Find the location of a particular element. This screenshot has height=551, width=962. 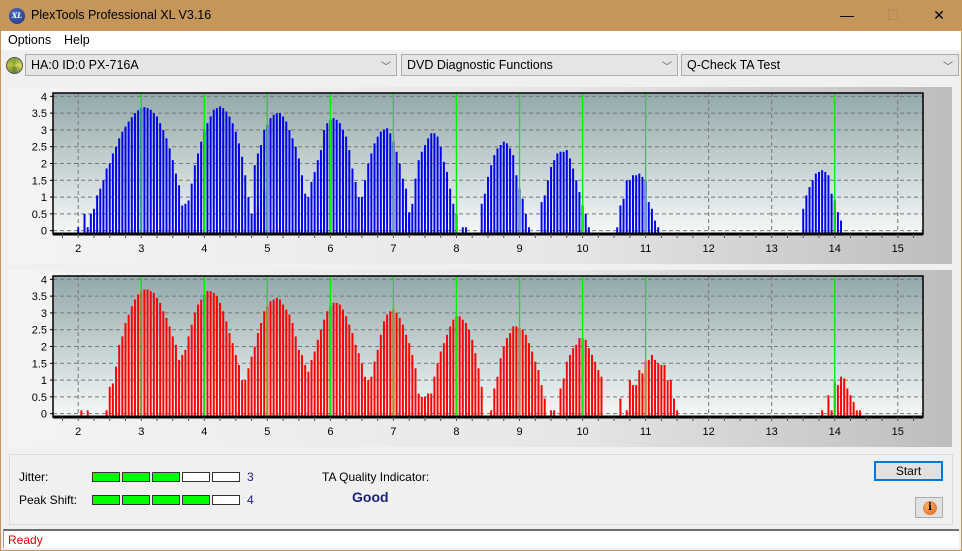

x-tick-label: 8 is located at coordinates (456, 249).